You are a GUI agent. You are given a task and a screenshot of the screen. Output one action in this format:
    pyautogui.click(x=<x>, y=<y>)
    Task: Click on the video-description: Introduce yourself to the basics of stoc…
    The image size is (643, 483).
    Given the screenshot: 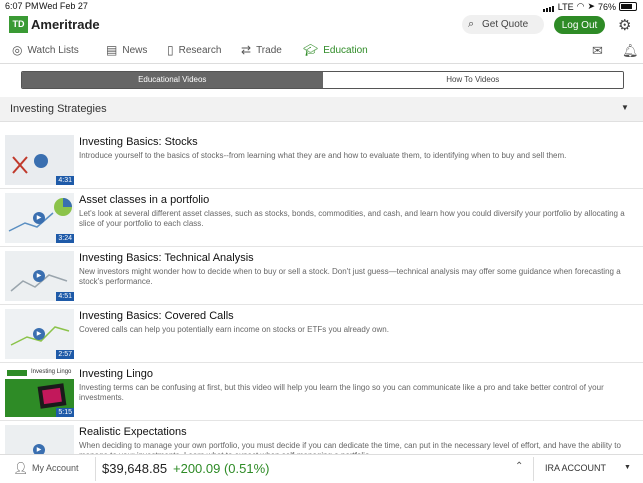 What is the action you would take?
    pyautogui.click(x=323, y=155)
    